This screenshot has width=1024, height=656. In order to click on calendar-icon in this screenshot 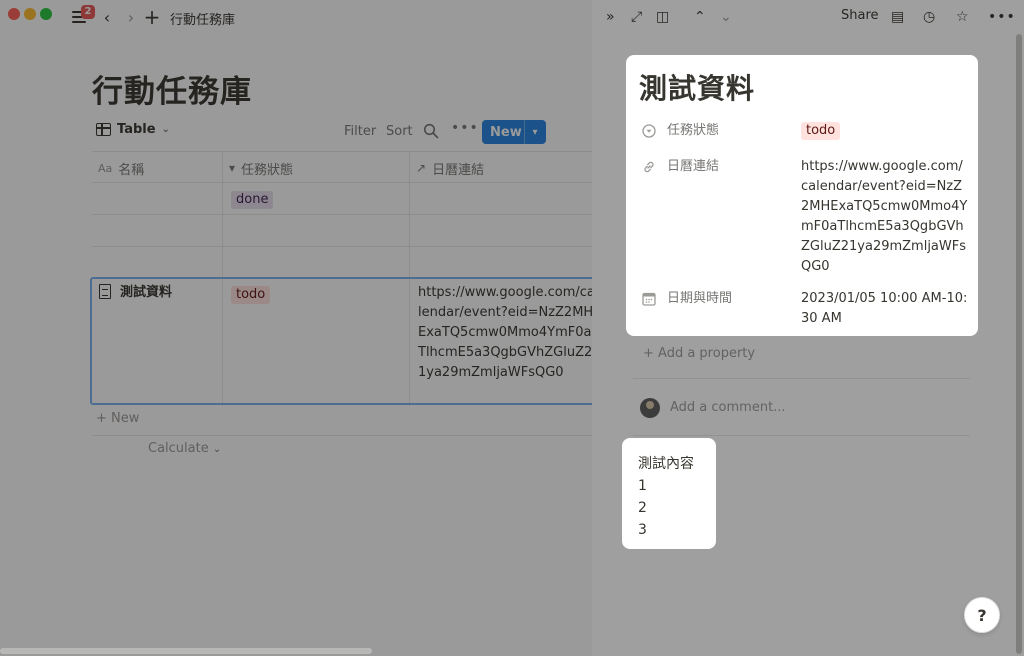, I will do `click(649, 299)`.